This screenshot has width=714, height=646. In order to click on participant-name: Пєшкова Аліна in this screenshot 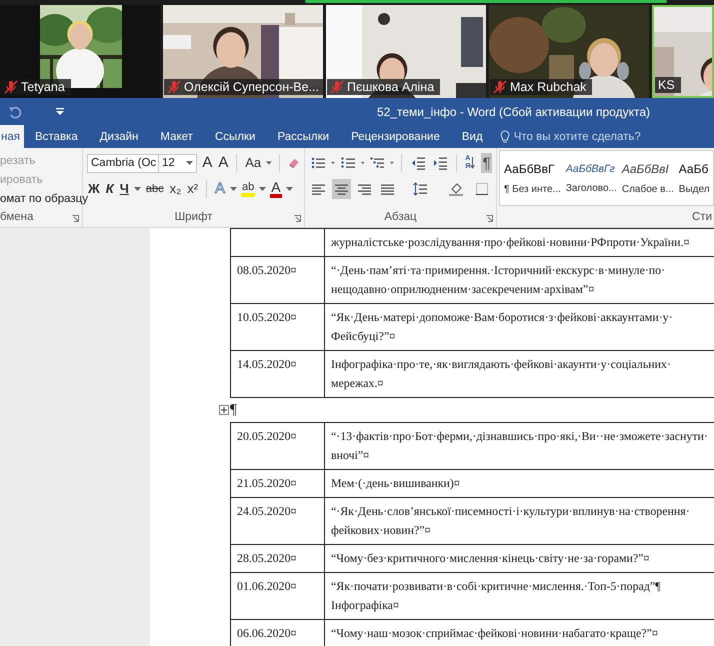, I will do `click(390, 87)`.